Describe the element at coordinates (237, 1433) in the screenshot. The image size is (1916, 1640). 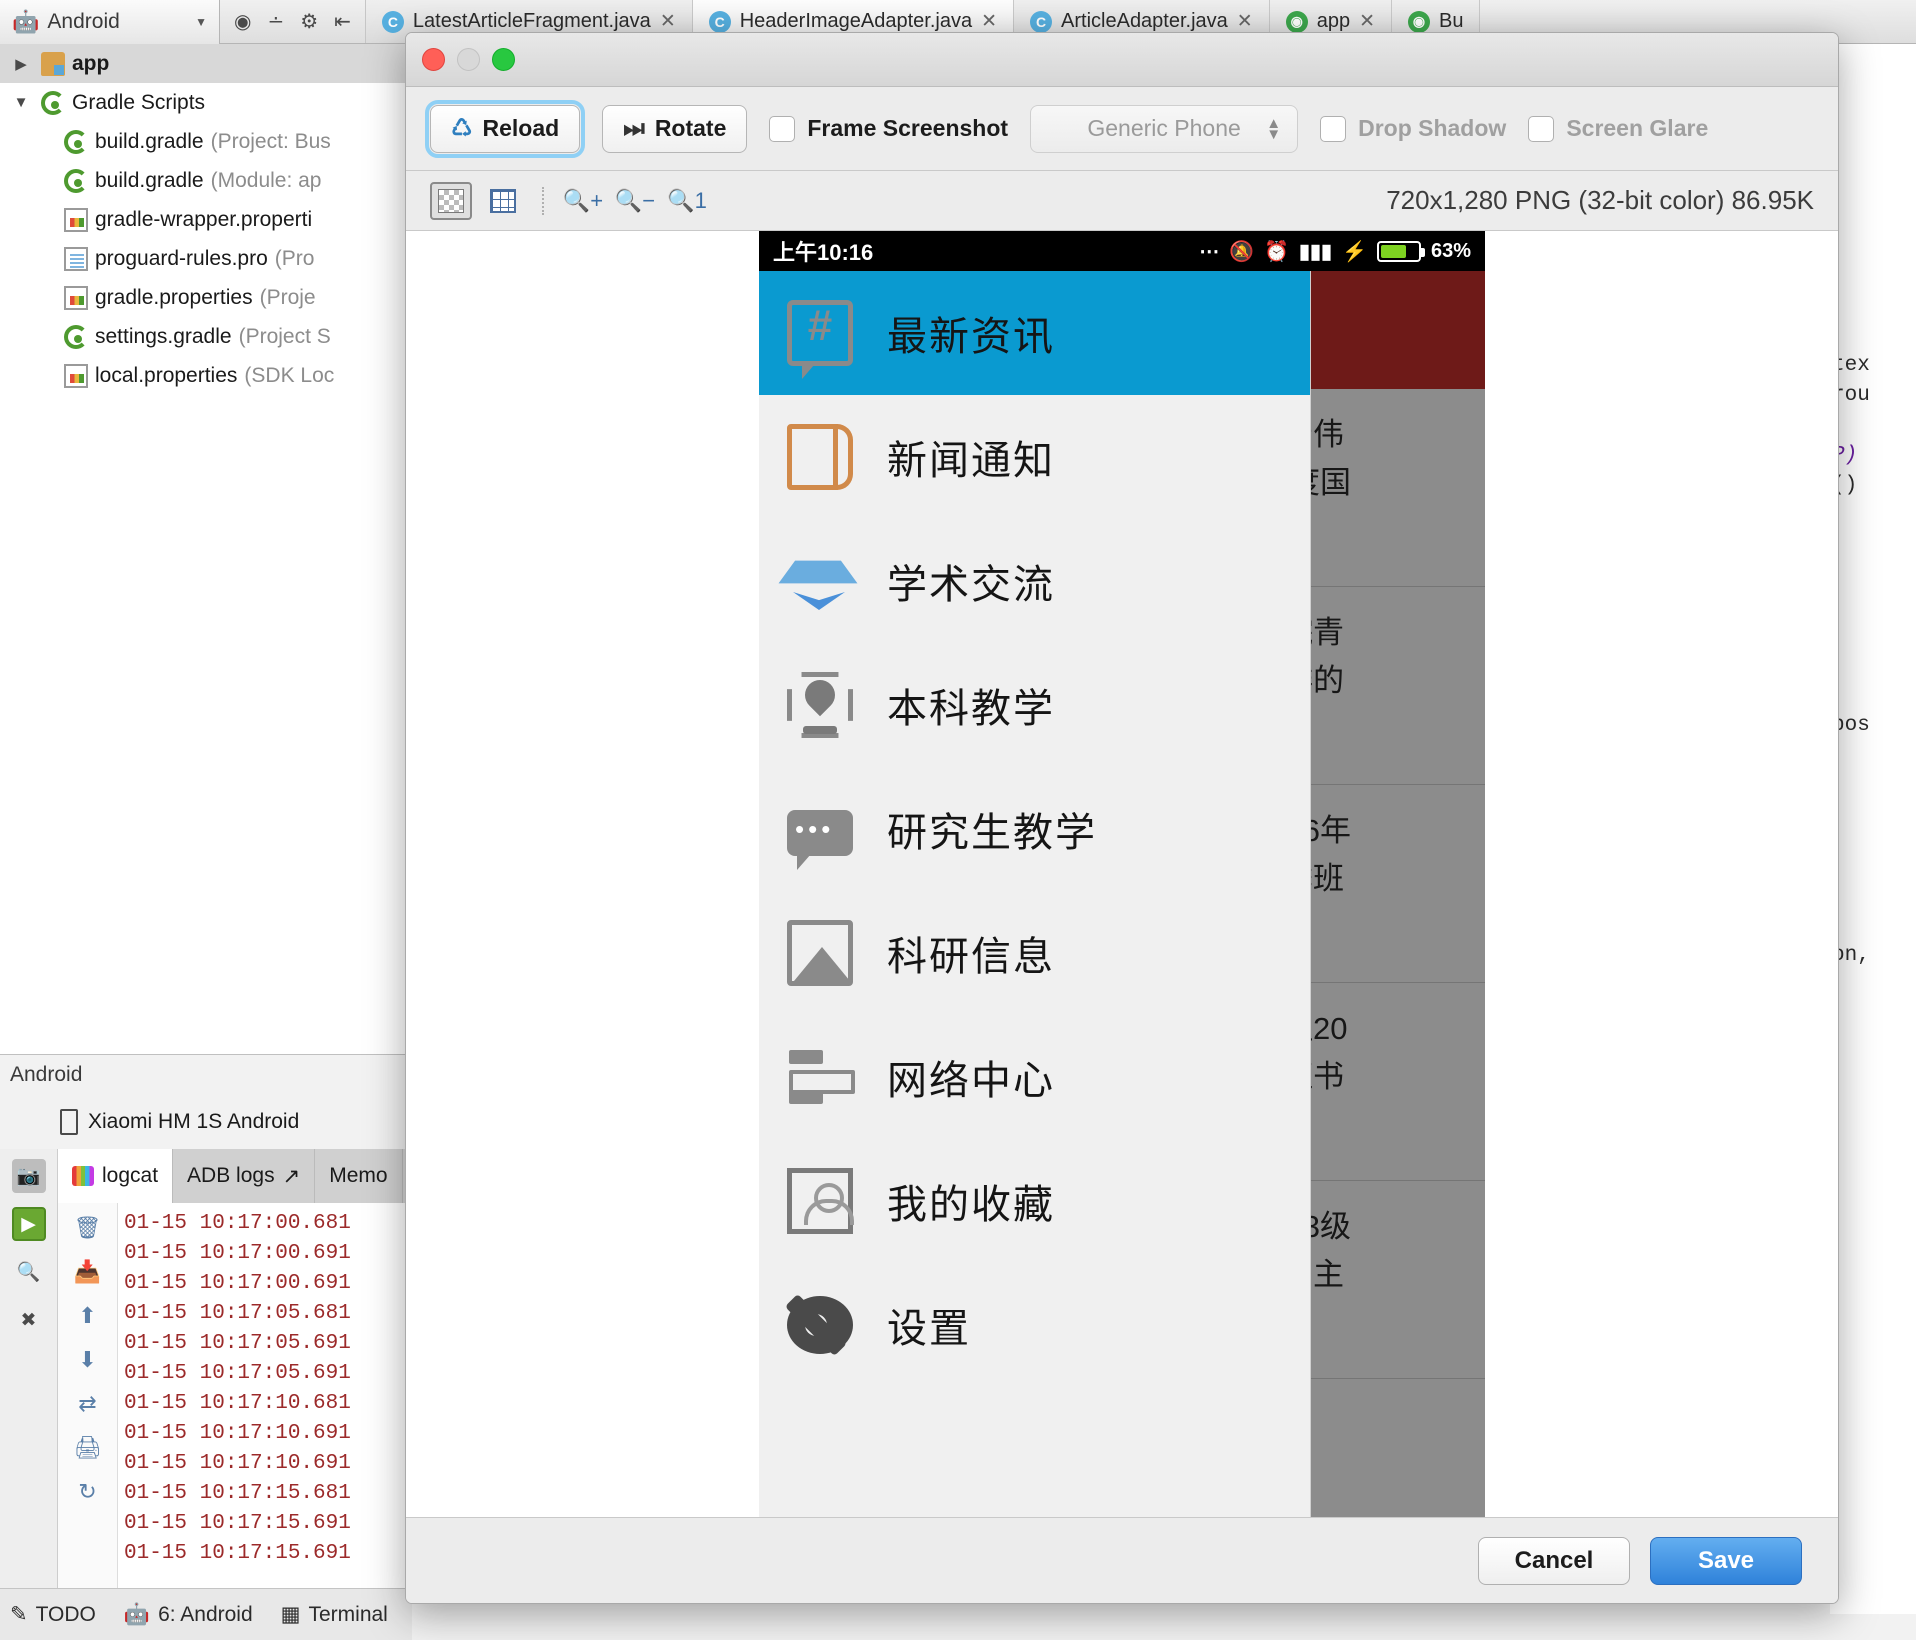
I see `log-line: 01-15 10:17:10.691` at that location.